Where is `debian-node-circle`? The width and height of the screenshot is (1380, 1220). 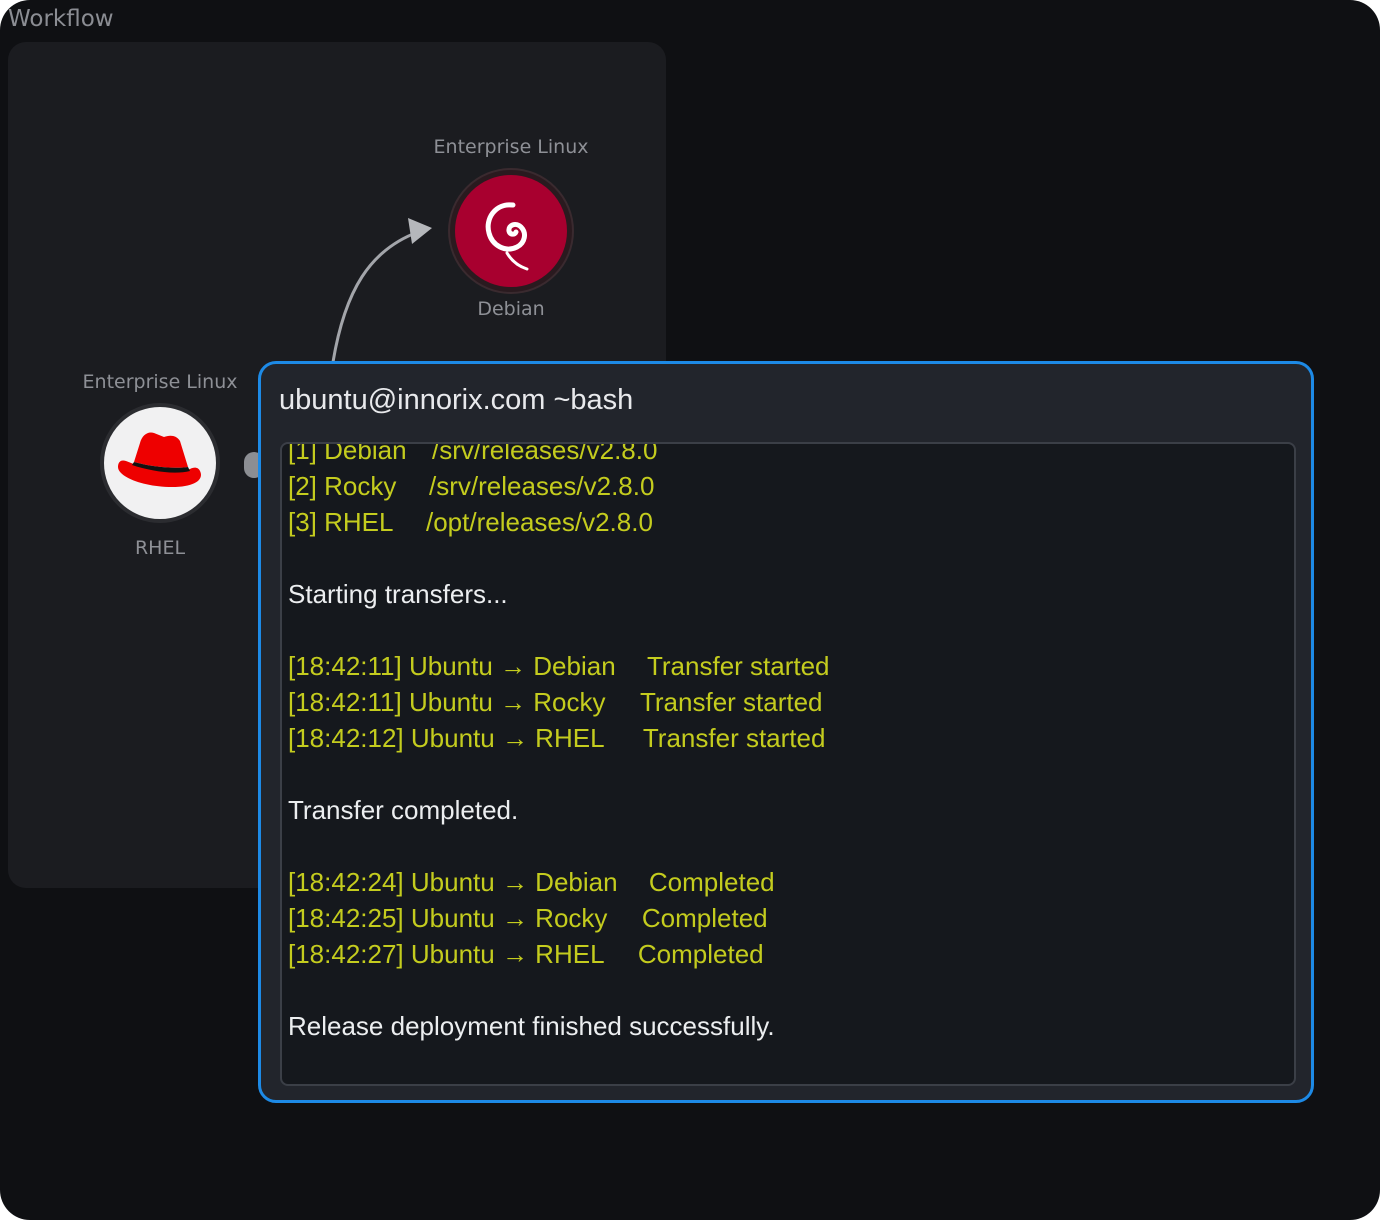 debian-node-circle is located at coordinates (511, 231).